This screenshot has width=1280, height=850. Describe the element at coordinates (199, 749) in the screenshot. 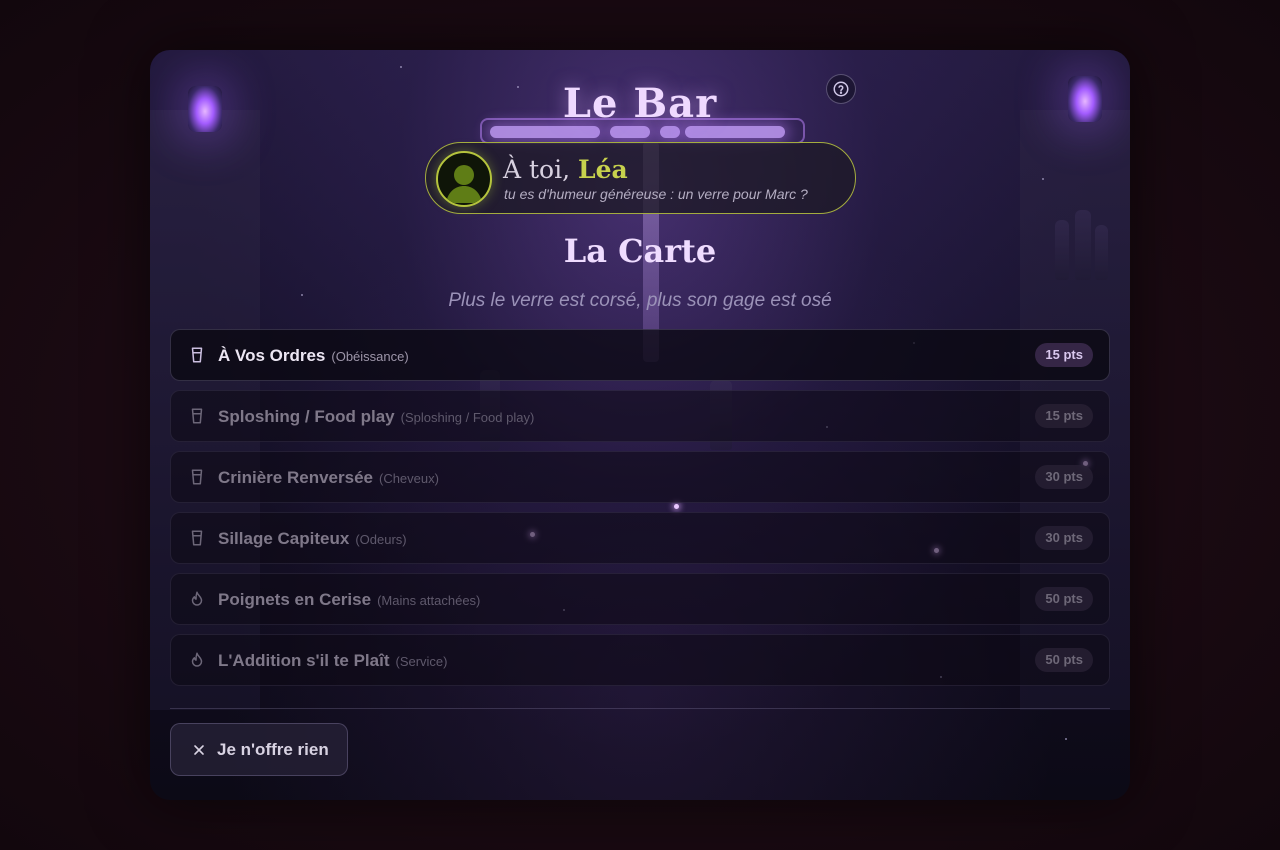

I see `close-icon` at that location.